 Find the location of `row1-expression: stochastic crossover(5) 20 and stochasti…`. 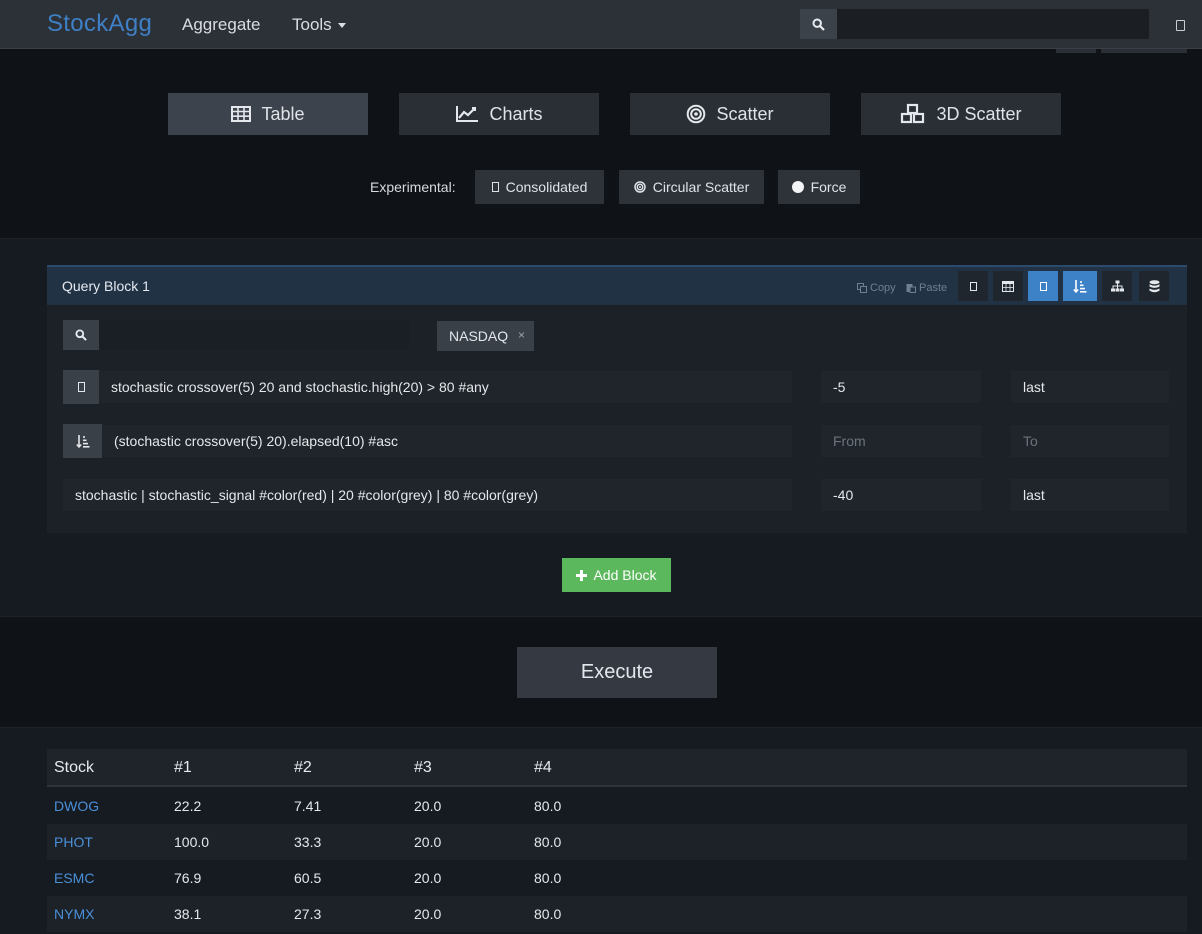

row1-expression: stochastic crossover(5) 20 and stochasti… is located at coordinates (300, 387).